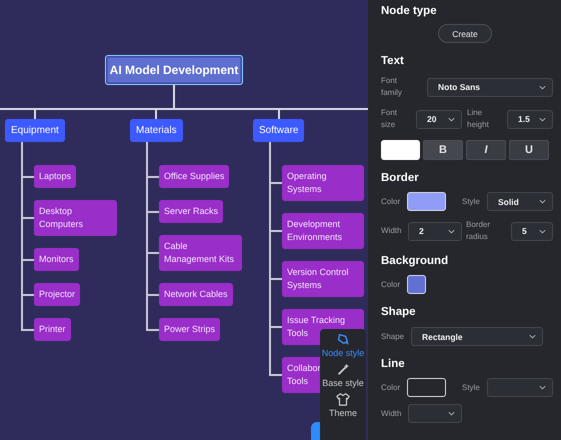 The width and height of the screenshot is (561, 440). I want to click on field-label: Border radius, so click(479, 231).